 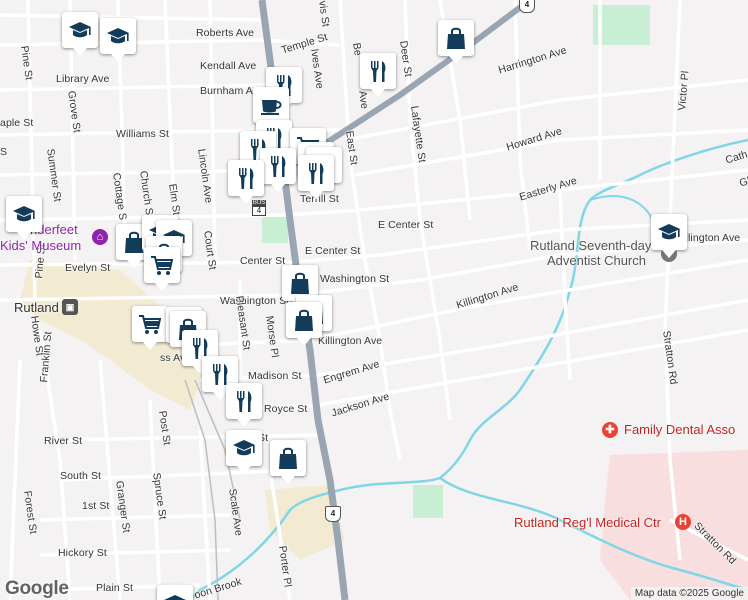 I want to click on hospital-icon: H, so click(x=683, y=522).